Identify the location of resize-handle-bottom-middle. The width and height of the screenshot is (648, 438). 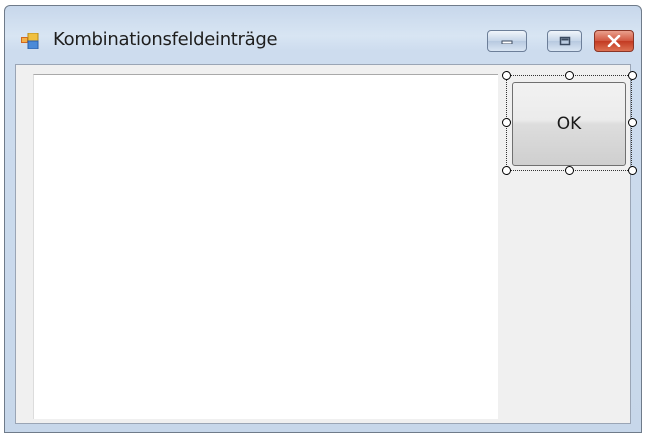
(569, 170).